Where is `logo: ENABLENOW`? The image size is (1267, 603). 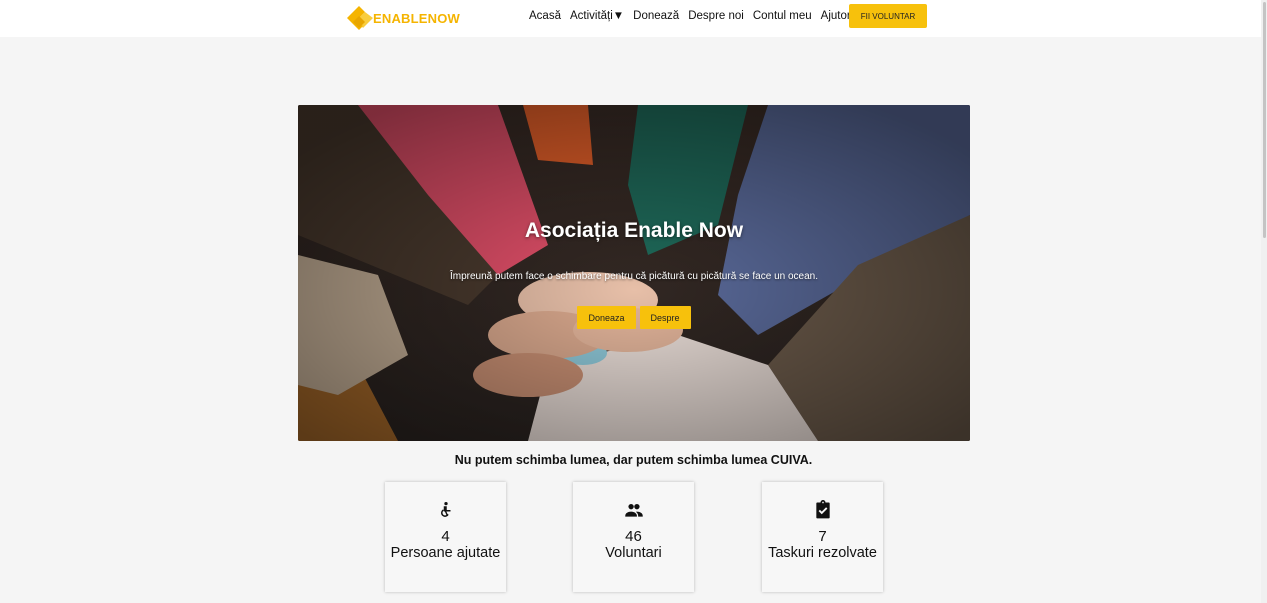
logo: ENABLENOW is located at coordinates (401, 18).